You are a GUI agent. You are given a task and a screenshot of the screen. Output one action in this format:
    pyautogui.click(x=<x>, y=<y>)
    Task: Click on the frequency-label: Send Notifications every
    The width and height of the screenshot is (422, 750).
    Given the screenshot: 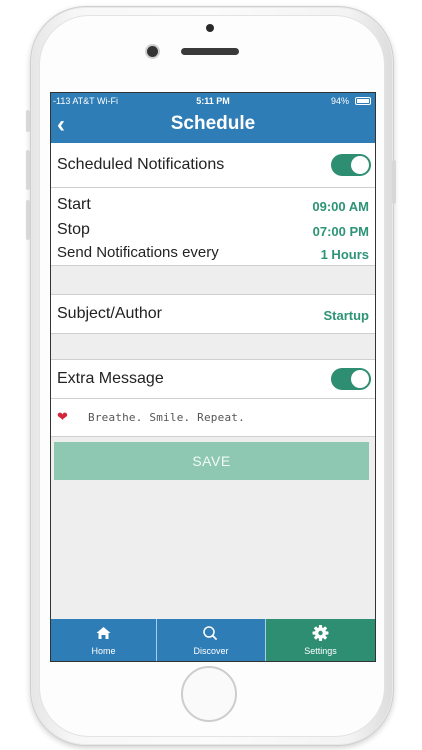 What is the action you would take?
    pyautogui.click(x=138, y=252)
    